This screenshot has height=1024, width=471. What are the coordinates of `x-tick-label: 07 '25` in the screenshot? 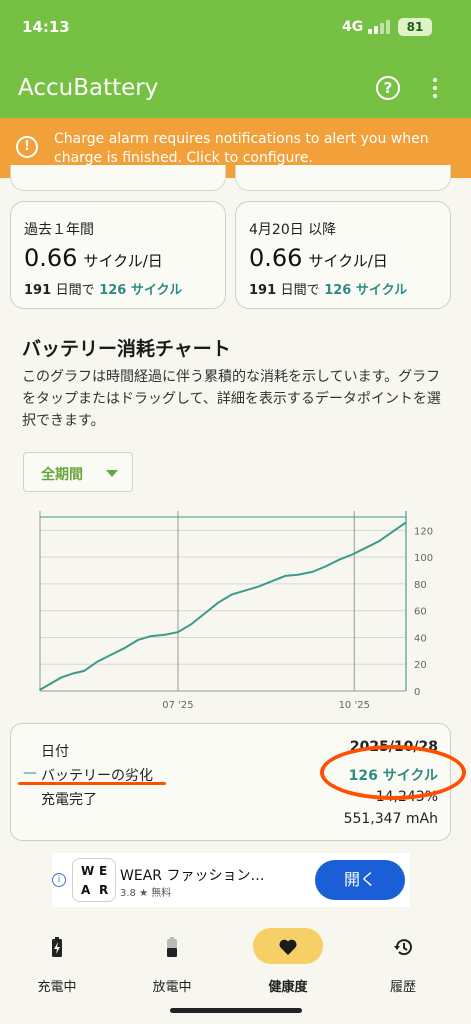 It's located at (177, 705).